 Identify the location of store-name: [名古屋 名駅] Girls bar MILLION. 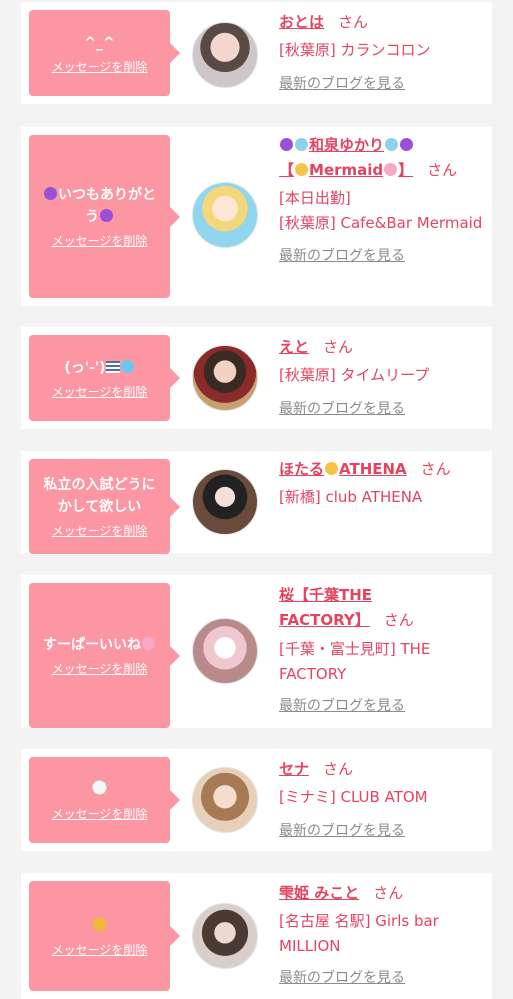
(359, 933).